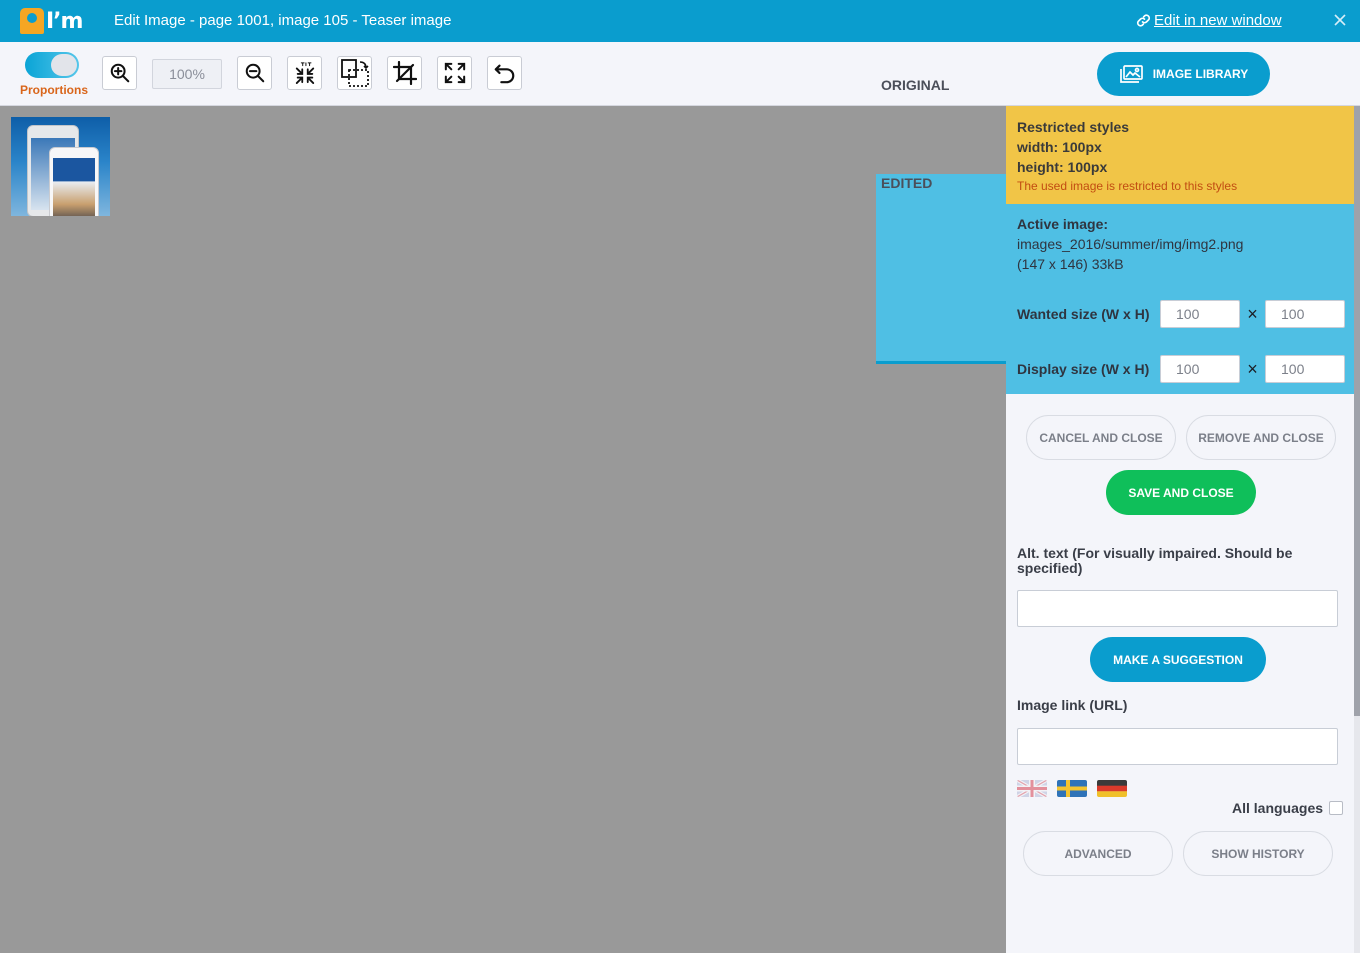  I want to click on fullscreen-icon, so click(454, 73).